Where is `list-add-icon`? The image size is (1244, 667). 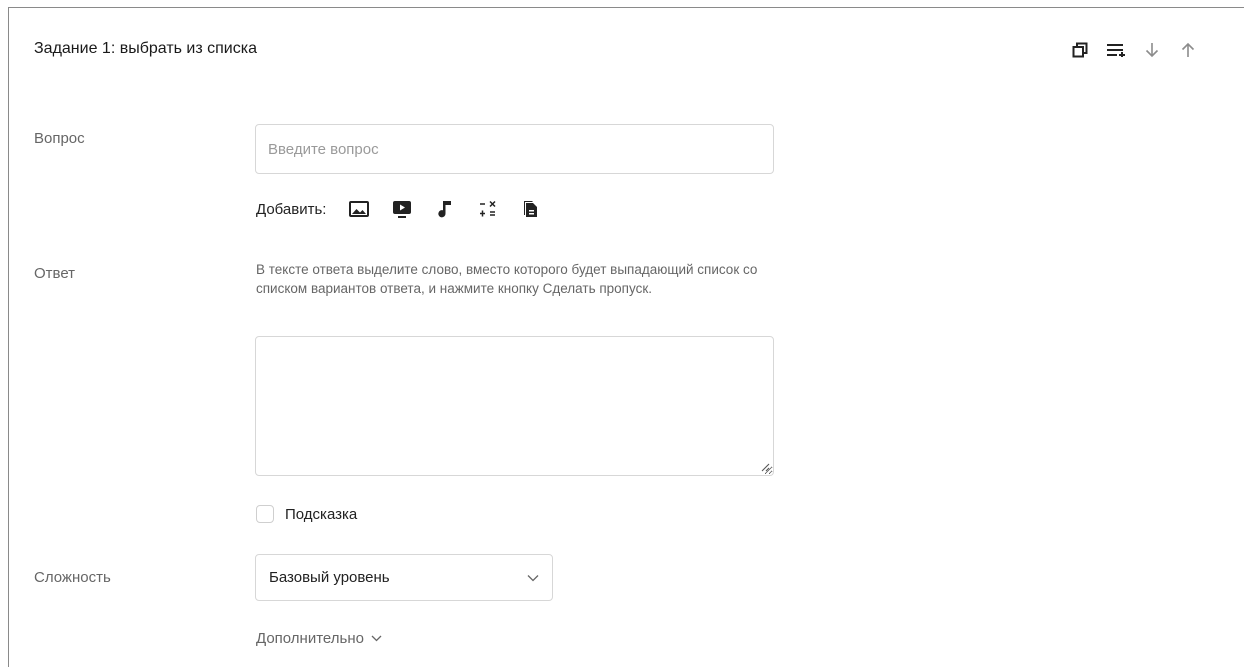 list-add-icon is located at coordinates (1116, 50).